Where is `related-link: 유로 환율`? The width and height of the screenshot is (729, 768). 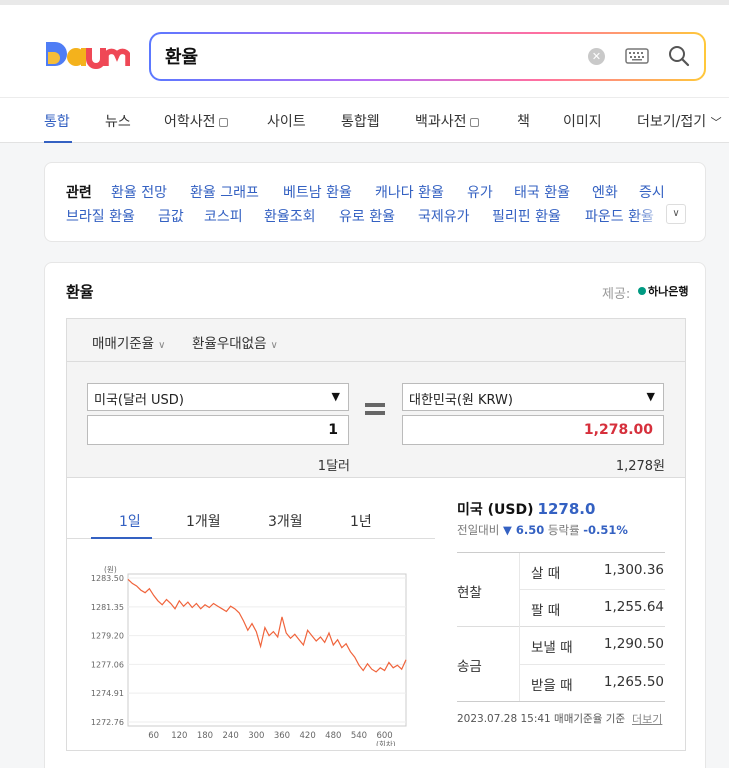
related-link: 유로 환율 is located at coordinates (367, 216).